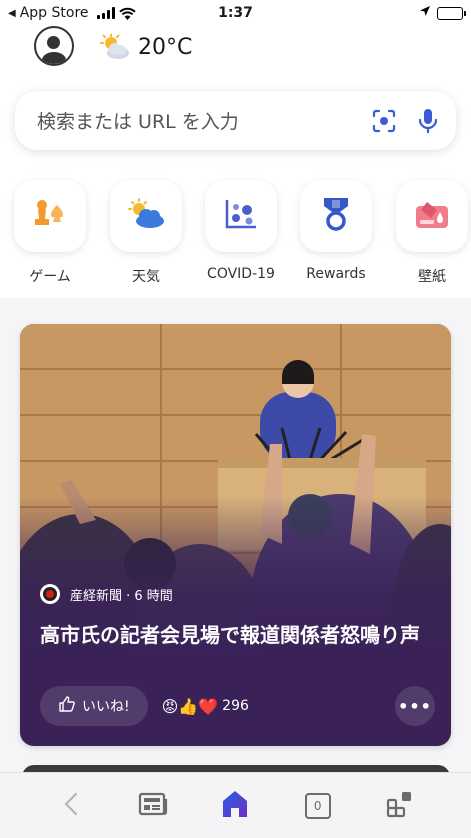 The width and height of the screenshot is (471, 838). Describe the element at coordinates (204, 120) in the screenshot. I see `search-input: 検索または URL を入力` at that location.